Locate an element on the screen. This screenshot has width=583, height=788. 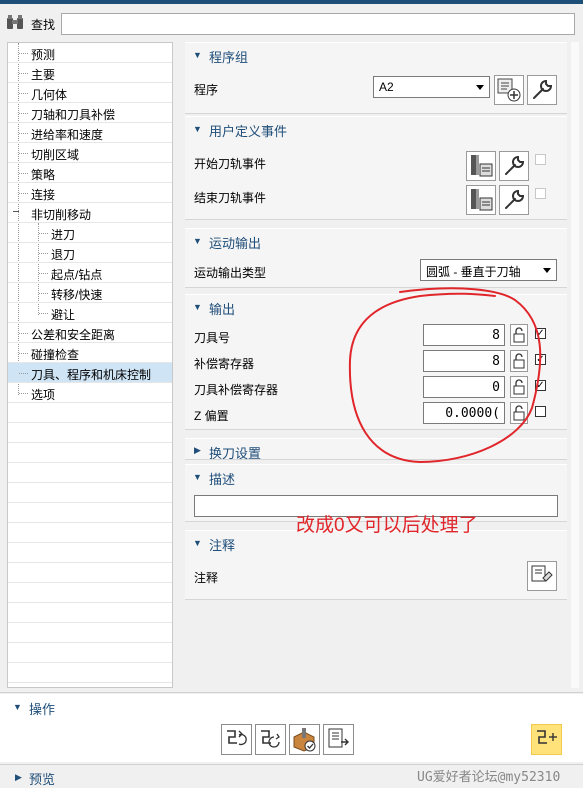
start-event-checkbox is located at coordinates (540, 159).